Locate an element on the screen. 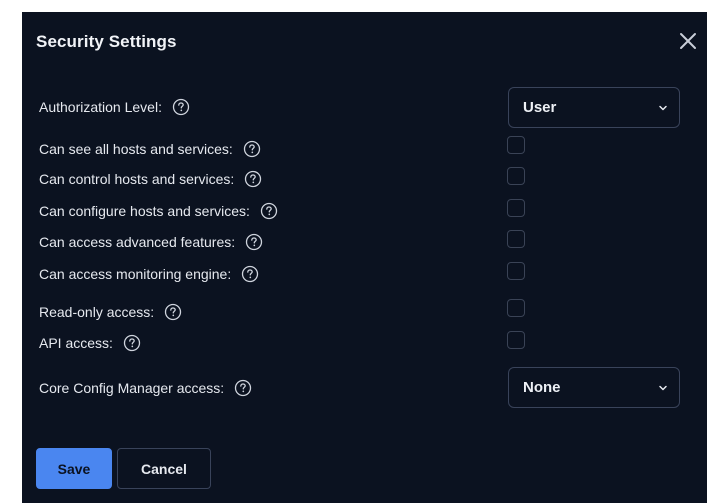  authorization-level-label: Authorization Level: is located at coordinates (100, 107).